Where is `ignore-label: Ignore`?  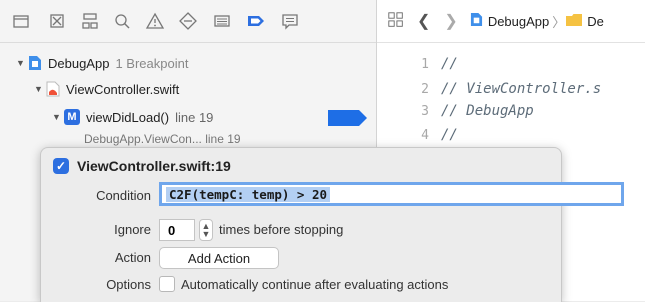
ignore-label: Ignore is located at coordinates (132, 229).